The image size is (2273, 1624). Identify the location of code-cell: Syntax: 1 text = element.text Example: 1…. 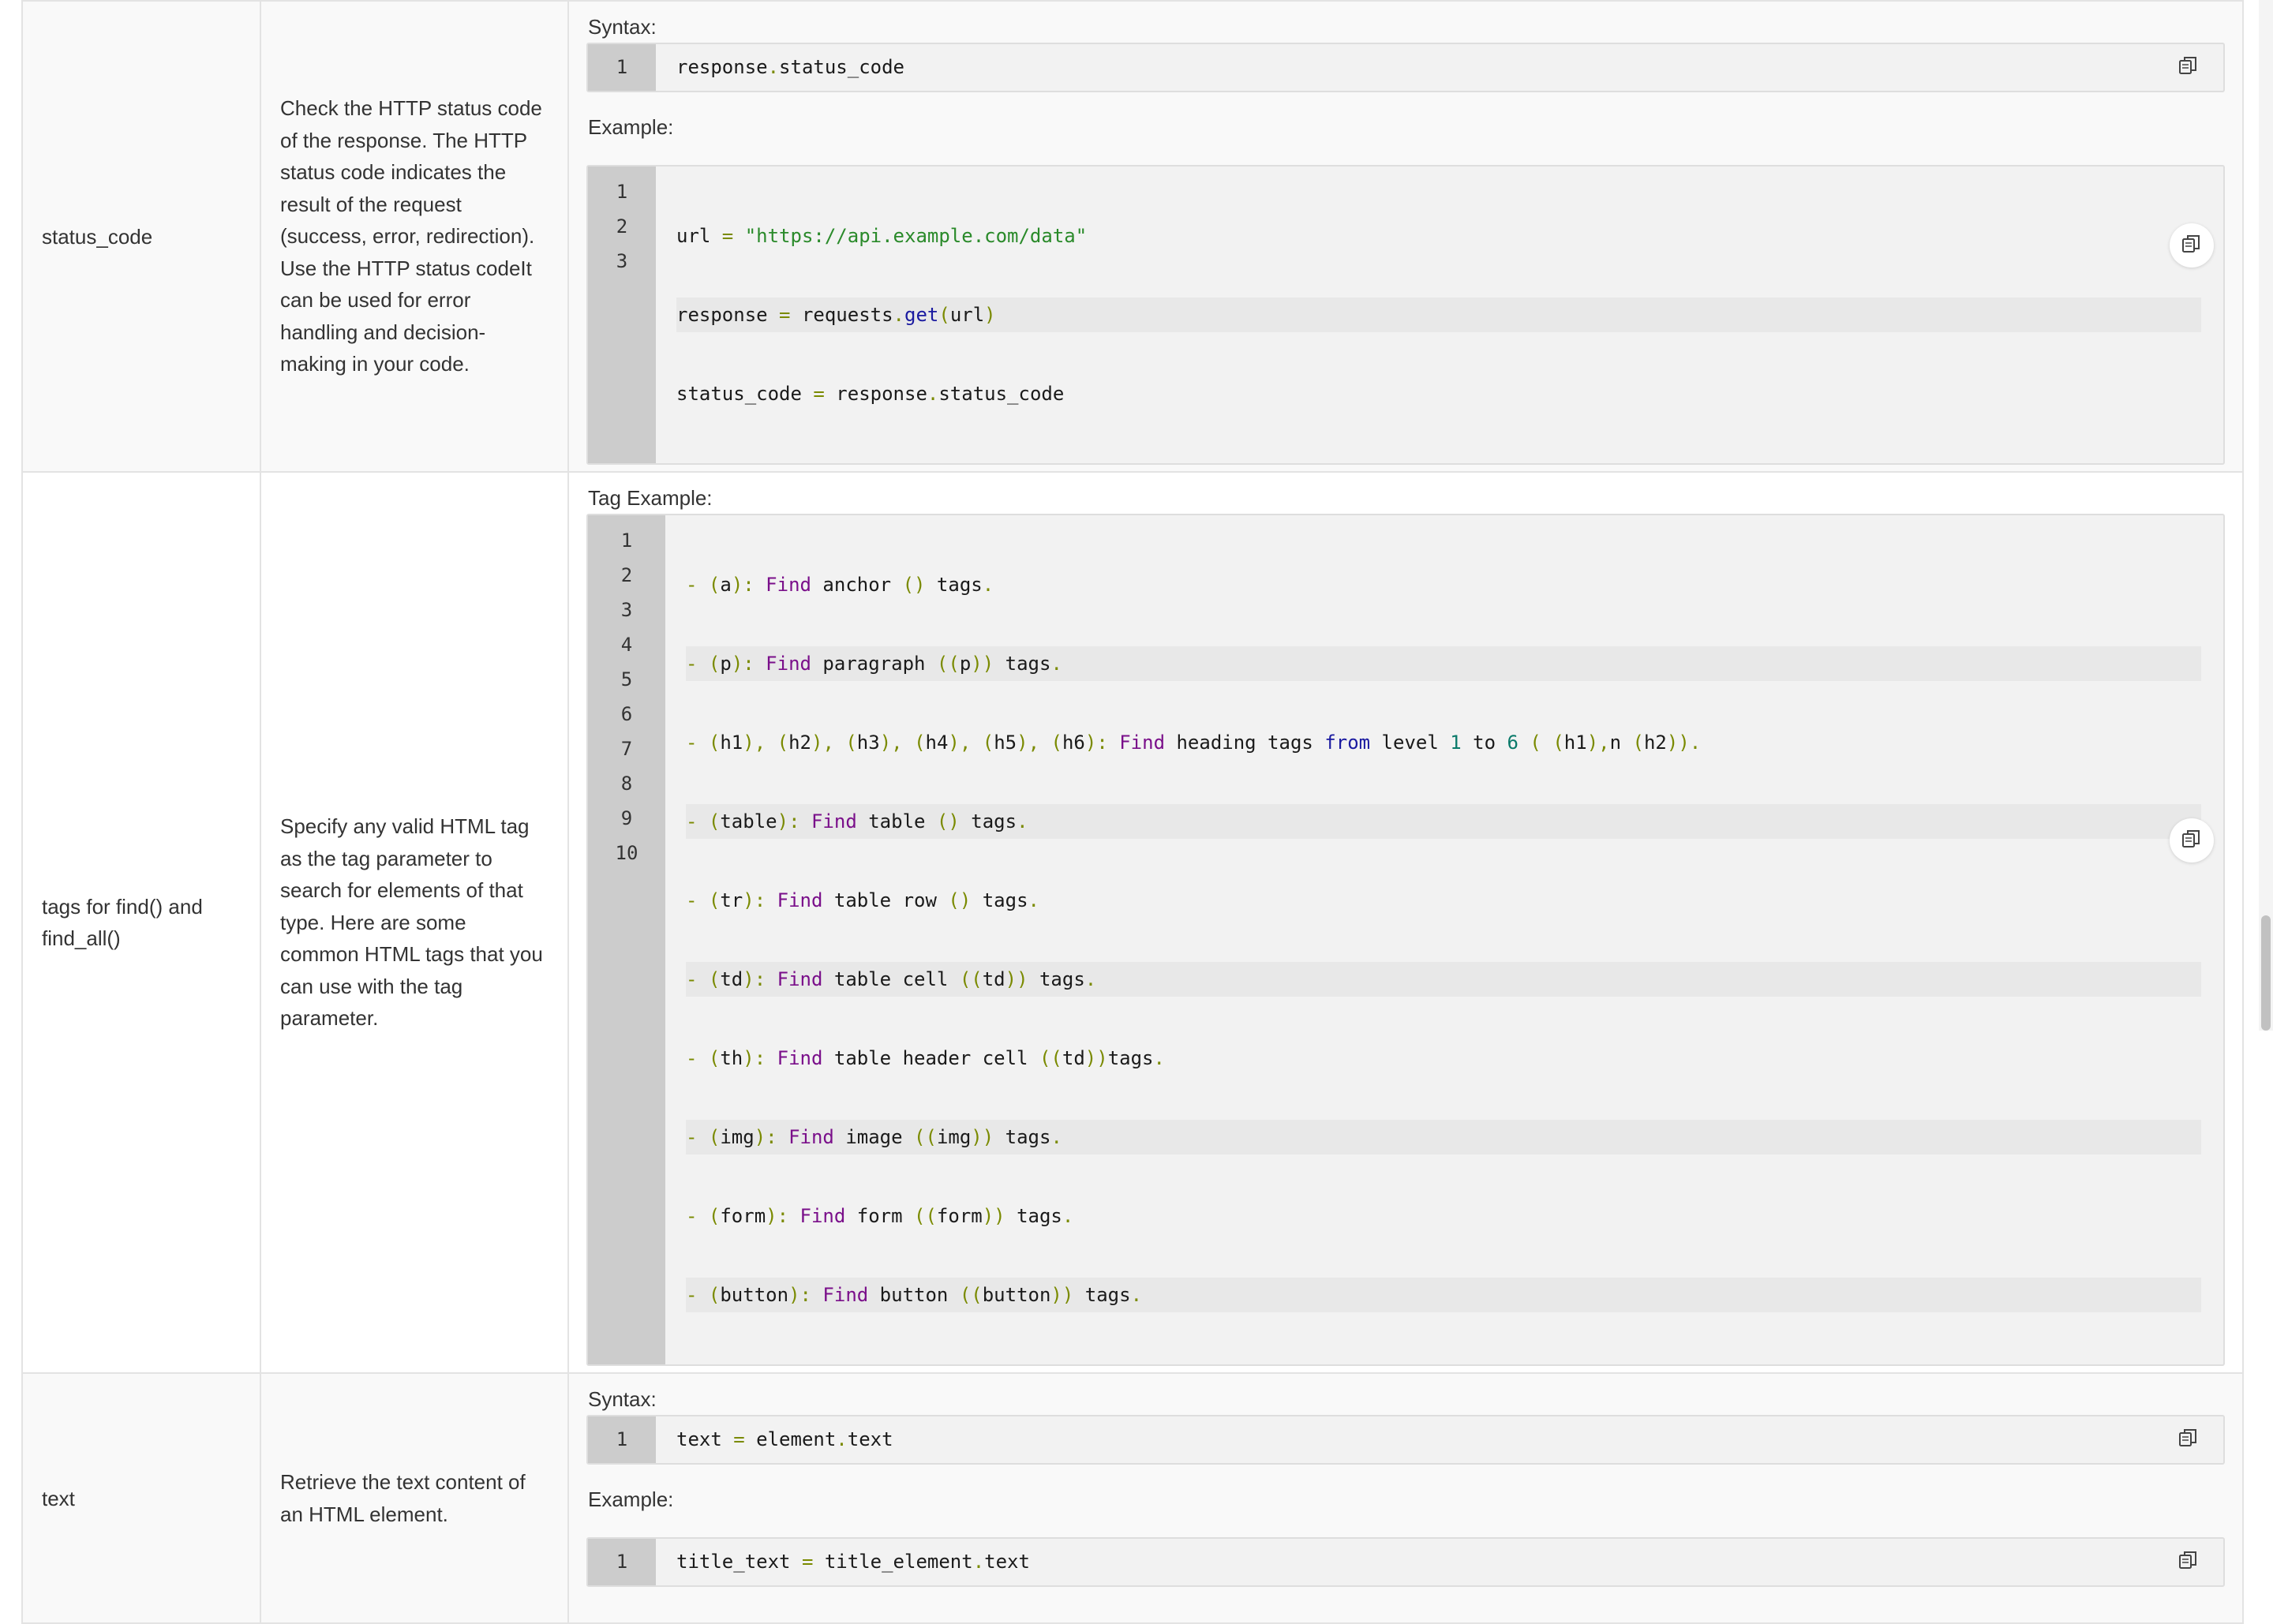
(1405, 1498).